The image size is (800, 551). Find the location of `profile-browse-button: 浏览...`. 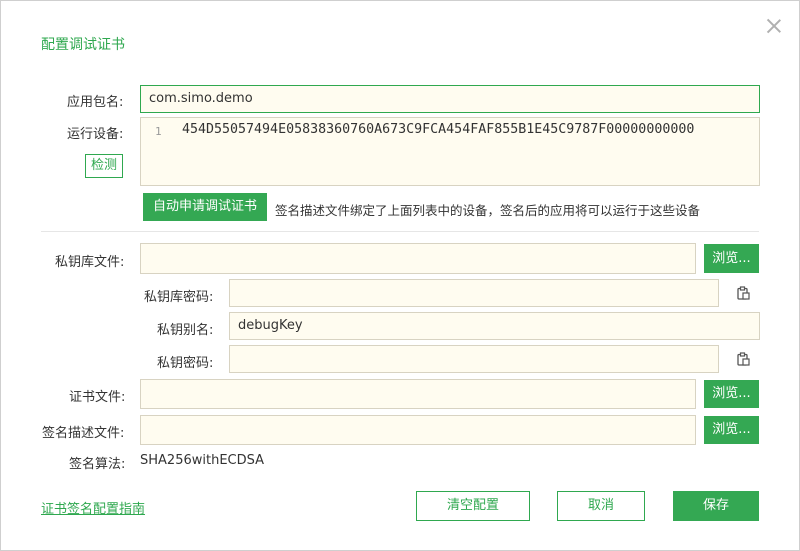

profile-browse-button: 浏览... is located at coordinates (731, 430).